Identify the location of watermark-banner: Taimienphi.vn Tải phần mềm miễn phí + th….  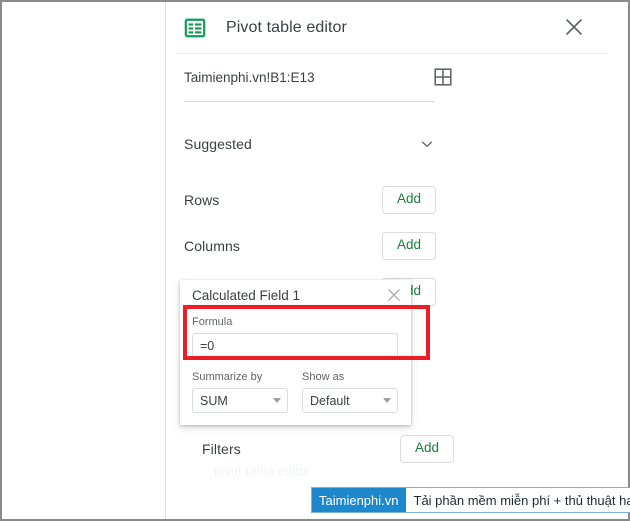
(470, 500).